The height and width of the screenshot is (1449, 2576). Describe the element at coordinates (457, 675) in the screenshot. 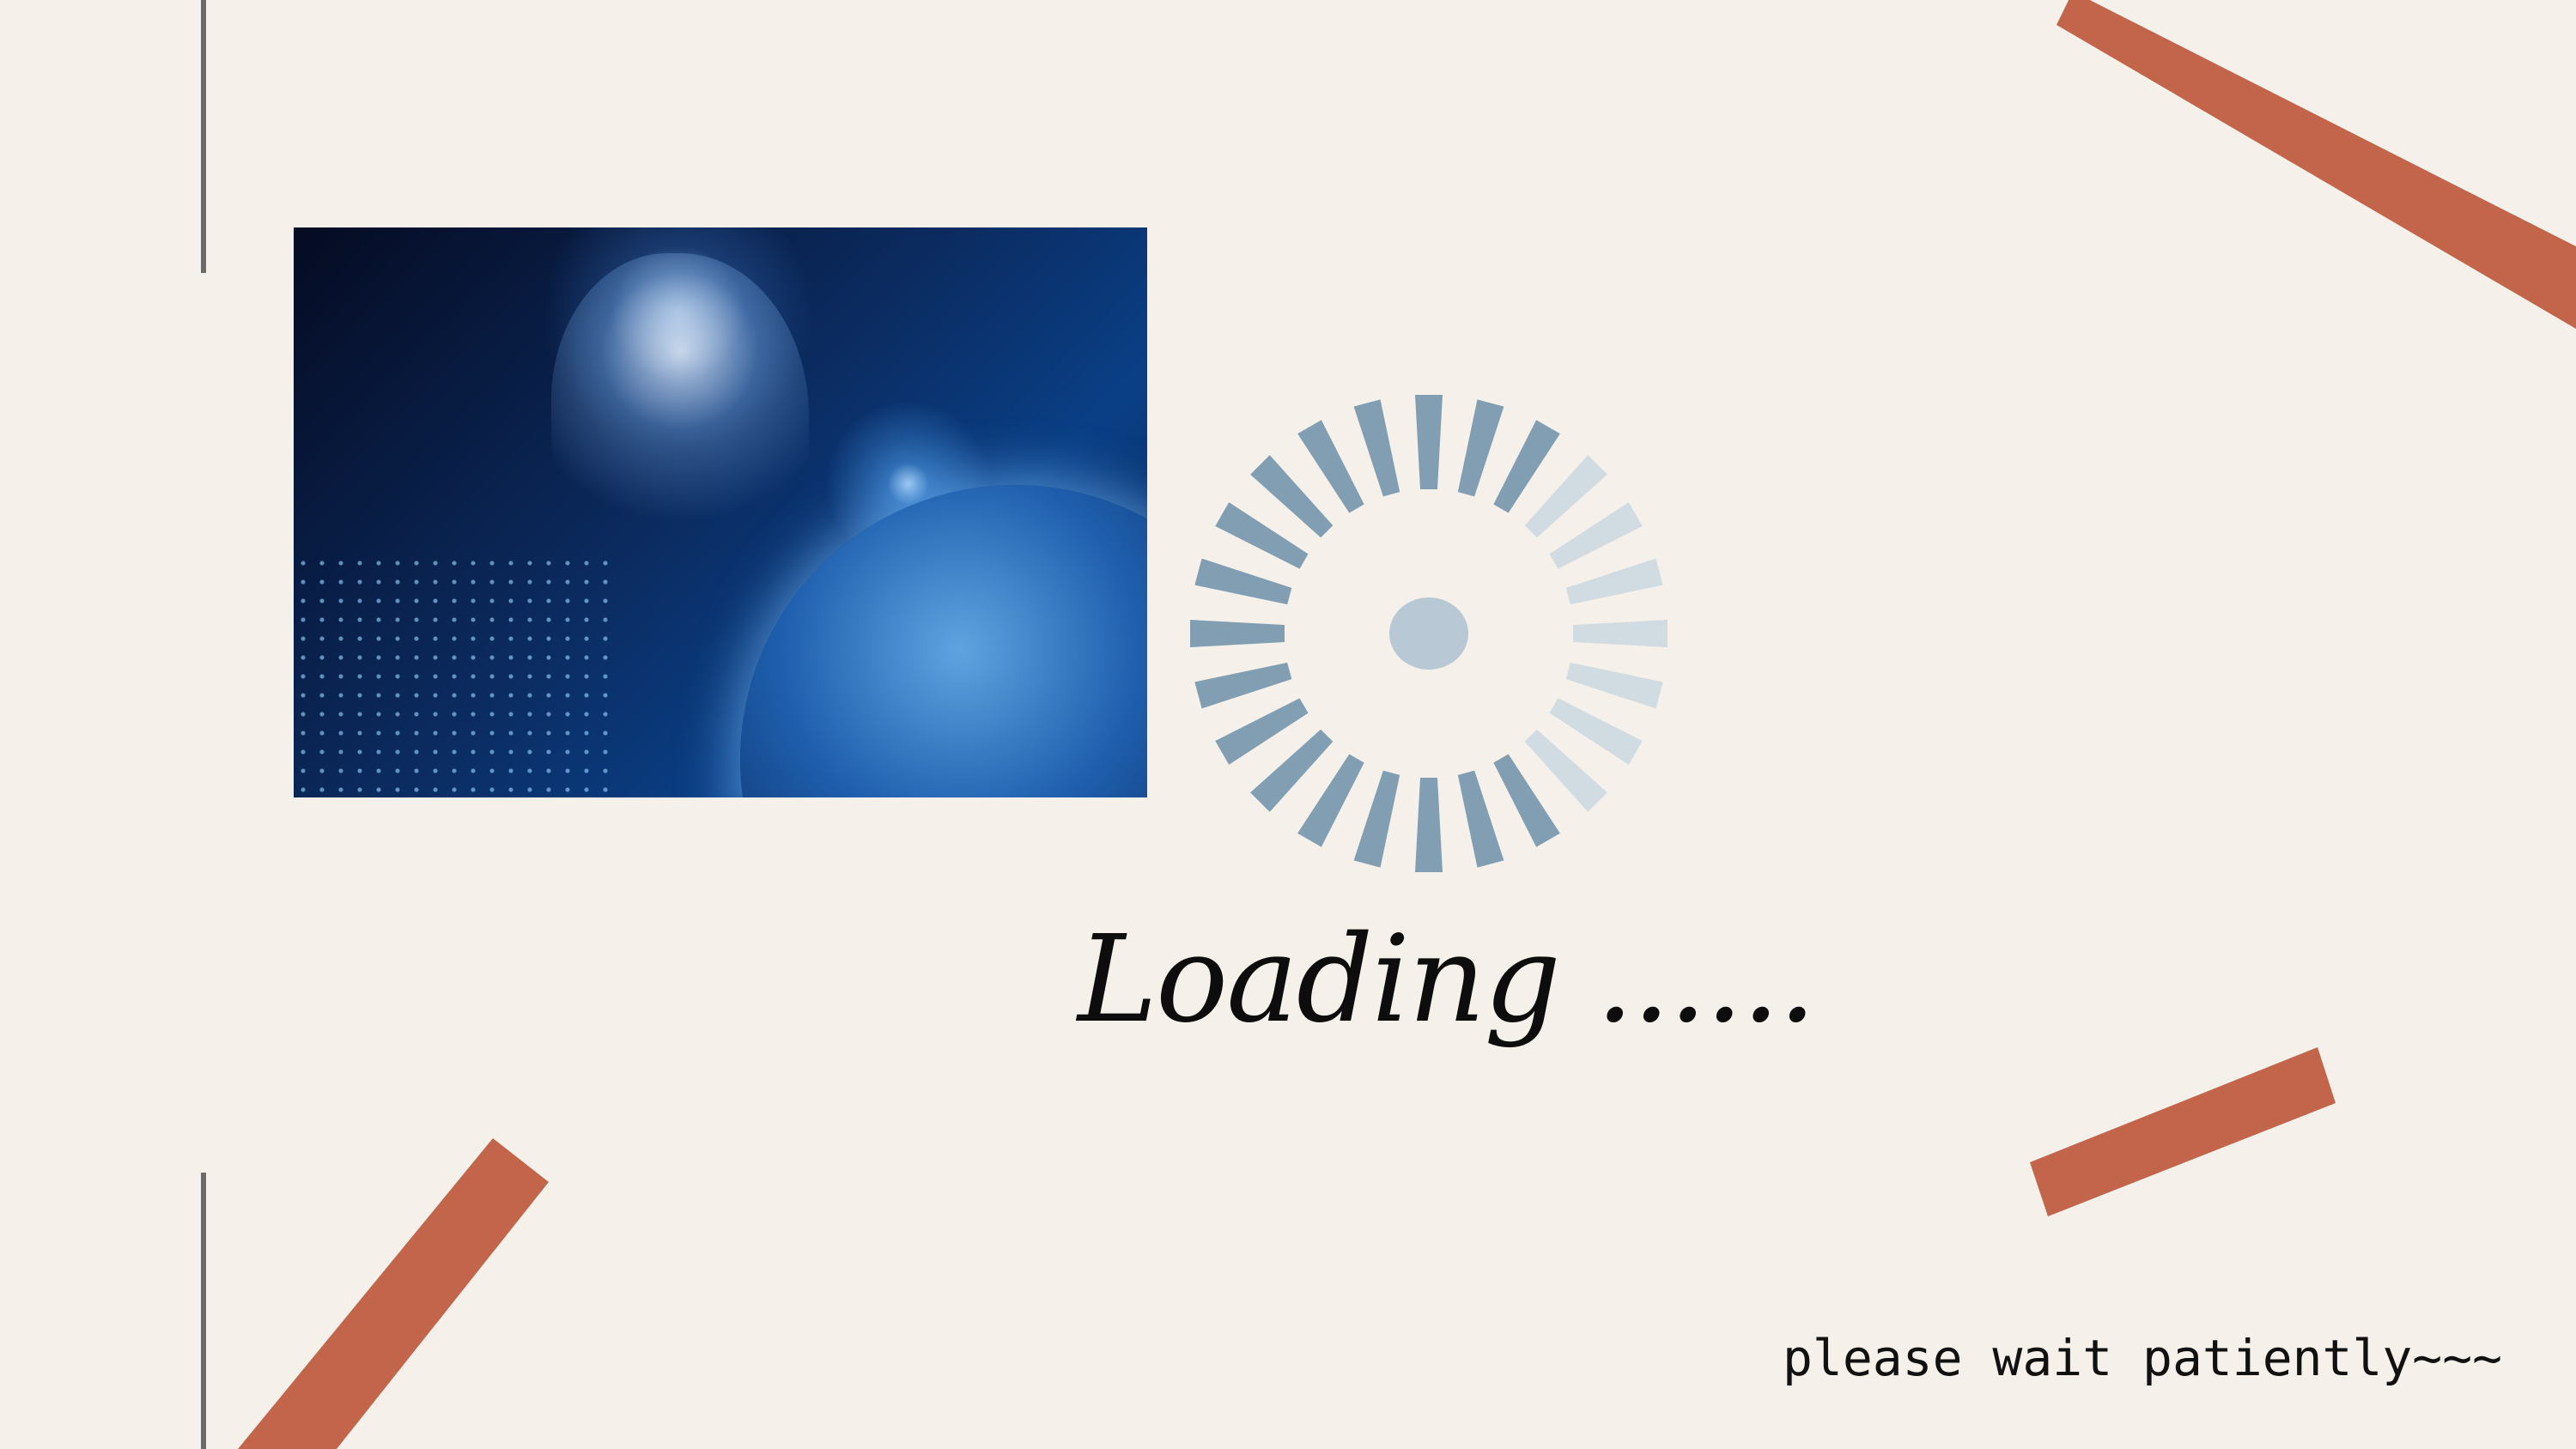

I see `data-dots-pattern` at that location.